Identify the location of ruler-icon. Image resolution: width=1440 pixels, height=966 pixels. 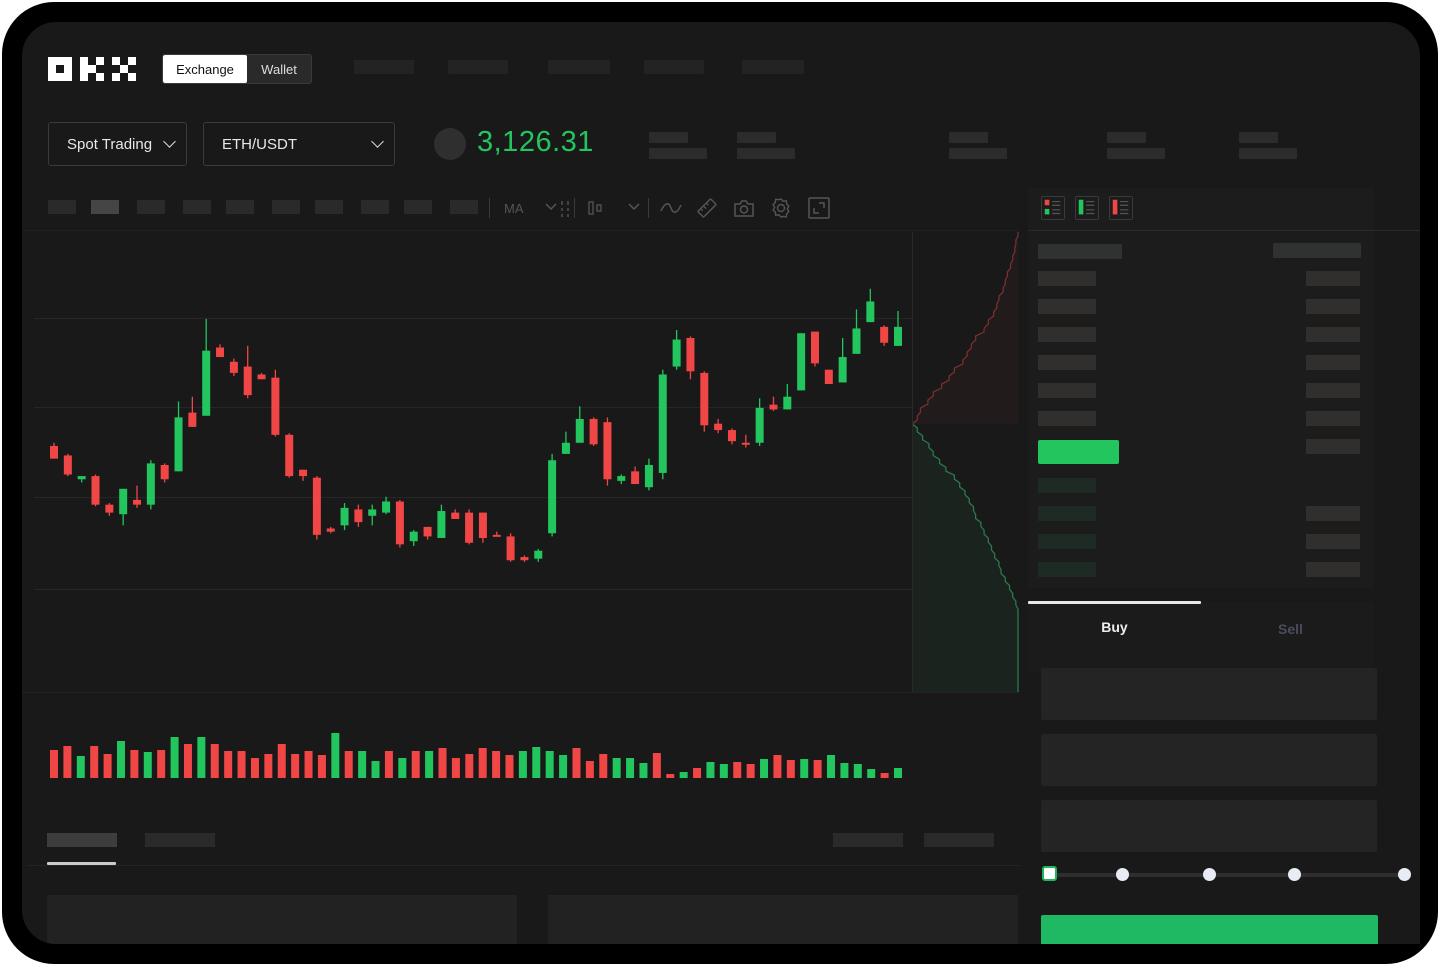
(707, 208).